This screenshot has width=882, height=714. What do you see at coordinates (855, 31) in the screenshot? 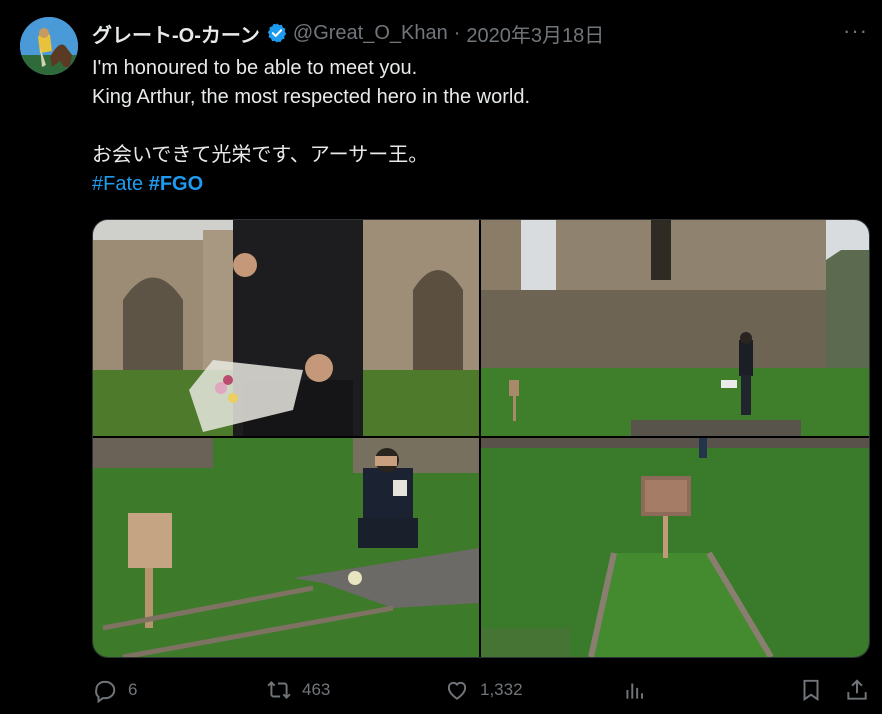
I see `more-options-button: ···` at bounding box center [855, 31].